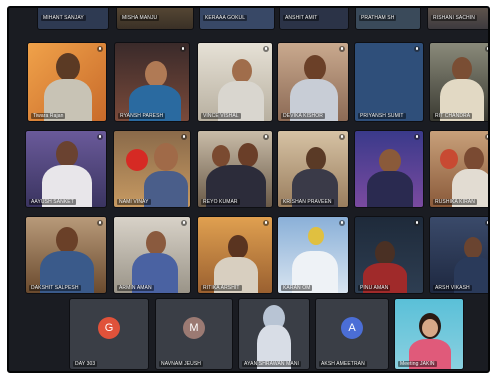 The width and height of the screenshot is (499, 383). What do you see at coordinates (194, 328) in the screenshot?
I see `avatar: M` at bounding box center [194, 328].